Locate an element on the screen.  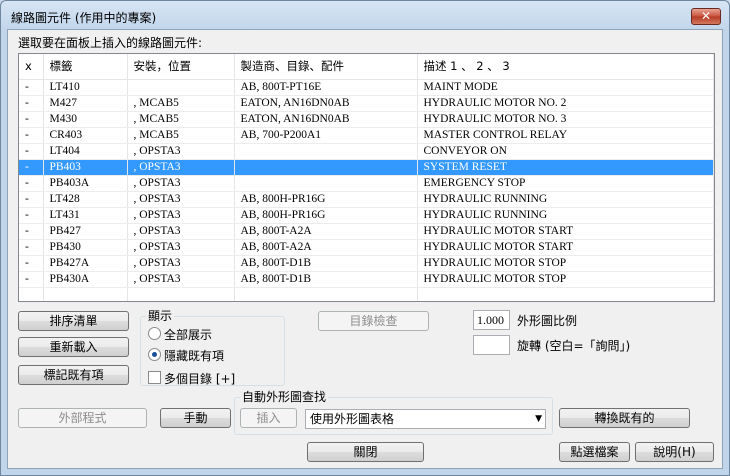
close-window-button: ✕ is located at coordinates (706, 16).